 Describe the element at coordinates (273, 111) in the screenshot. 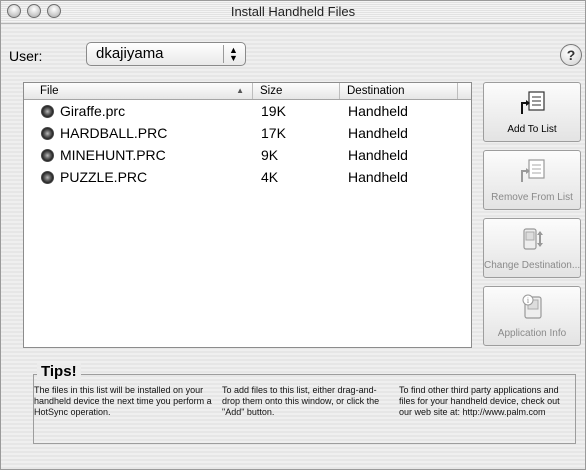

I see `file-size: 19K` at that location.